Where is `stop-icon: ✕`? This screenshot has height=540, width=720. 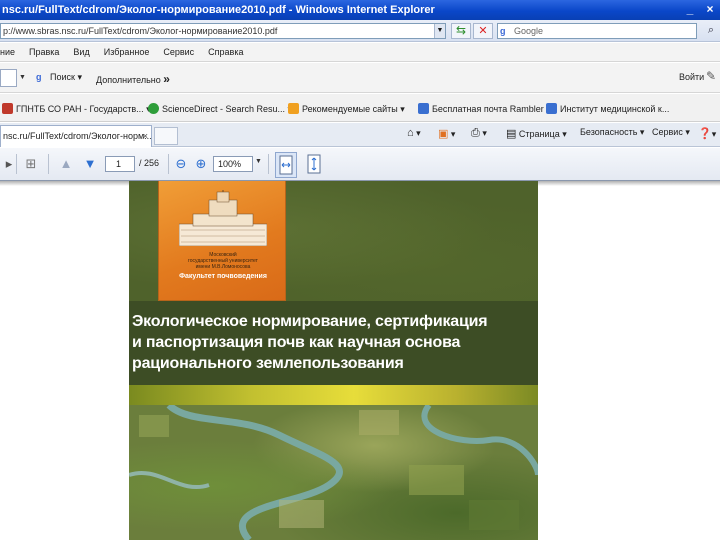
stop-icon: ✕ is located at coordinates (483, 31).